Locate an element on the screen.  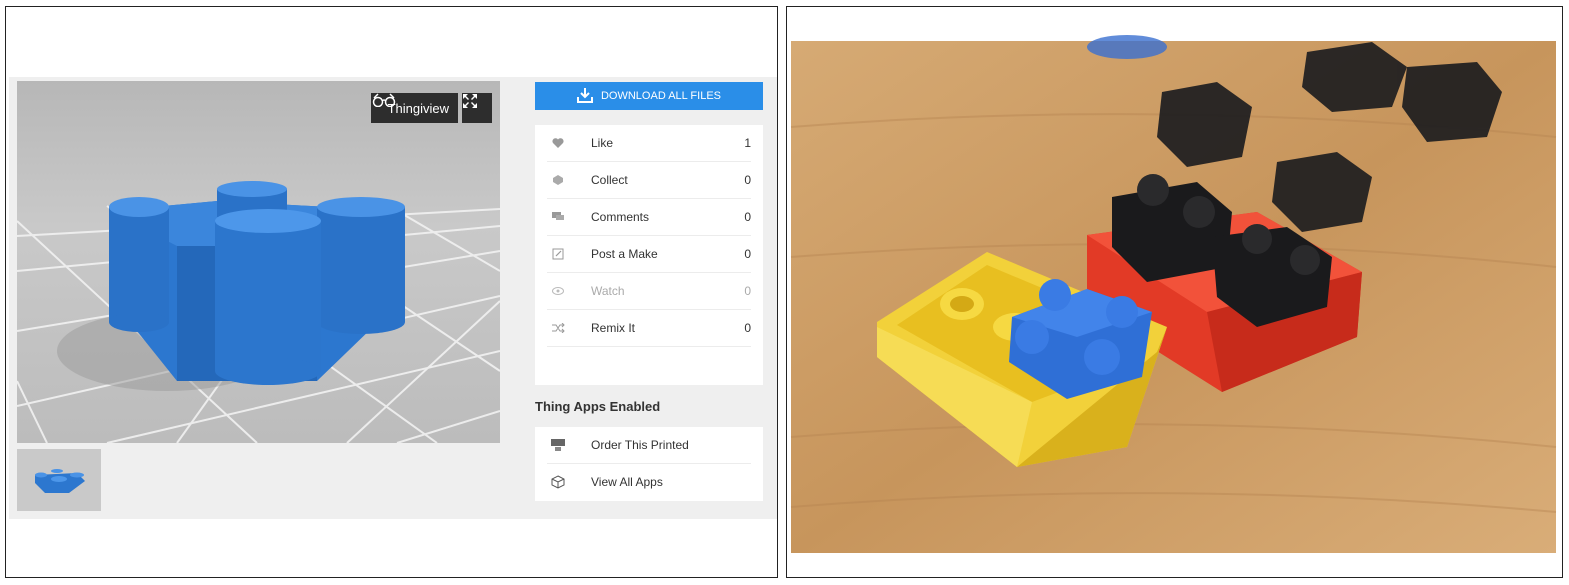
remix-it-action: Remix It 0 is located at coordinates (649, 328).